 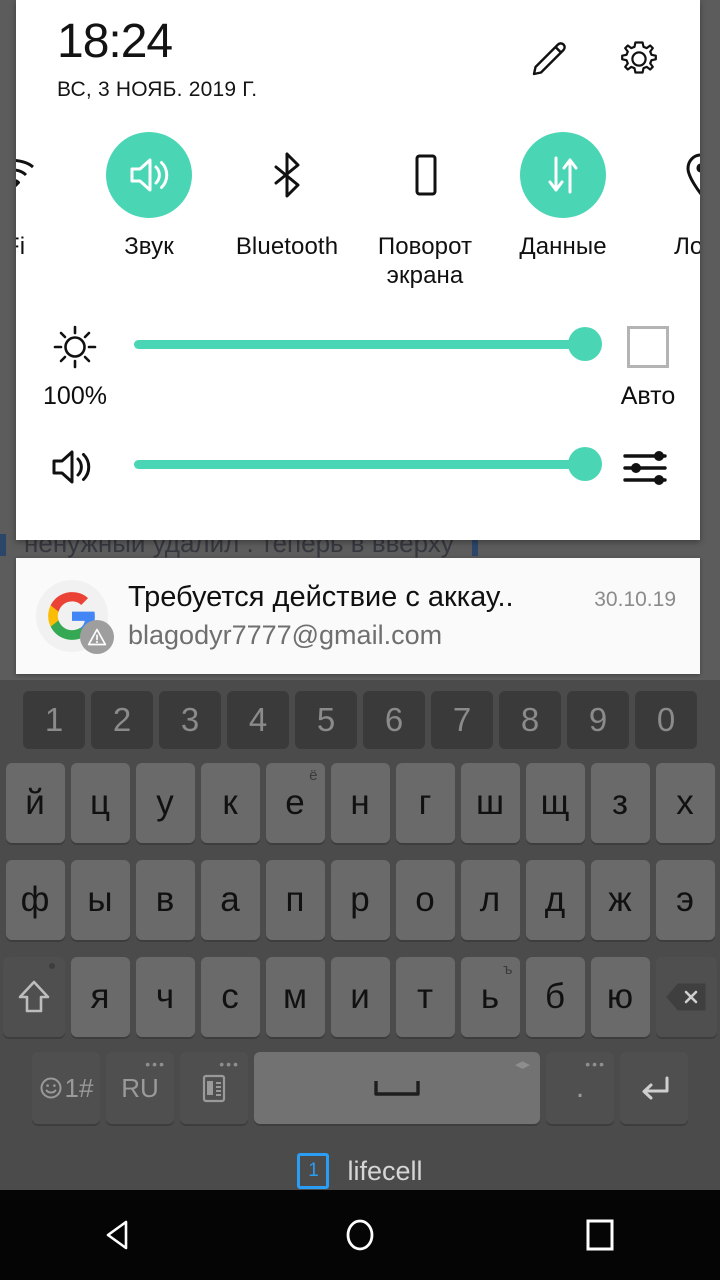 I want to click on key-и: и, so click(x=360, y=996).